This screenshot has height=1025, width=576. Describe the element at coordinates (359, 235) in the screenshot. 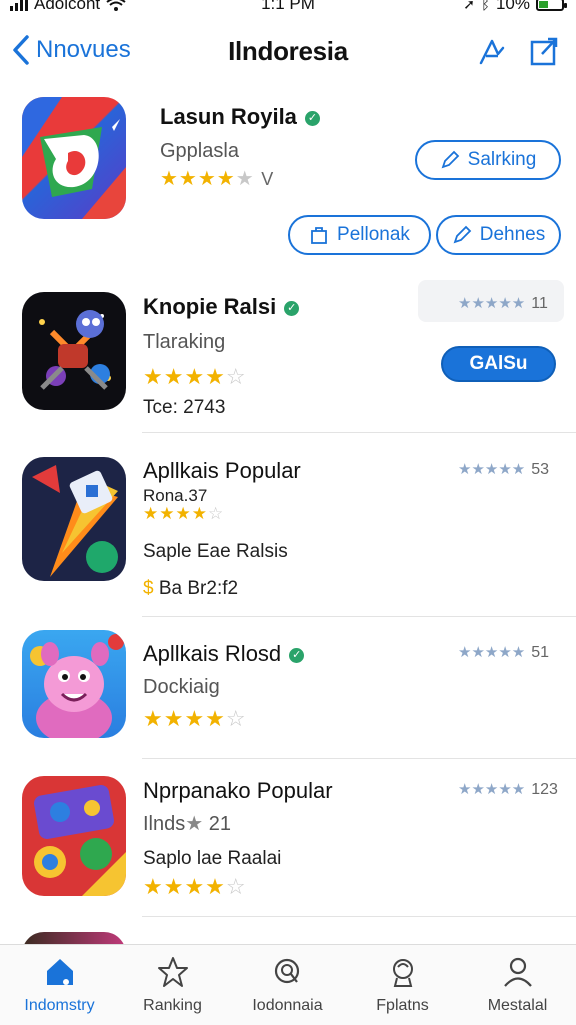

I see `package-button: Pellonak` at that location.